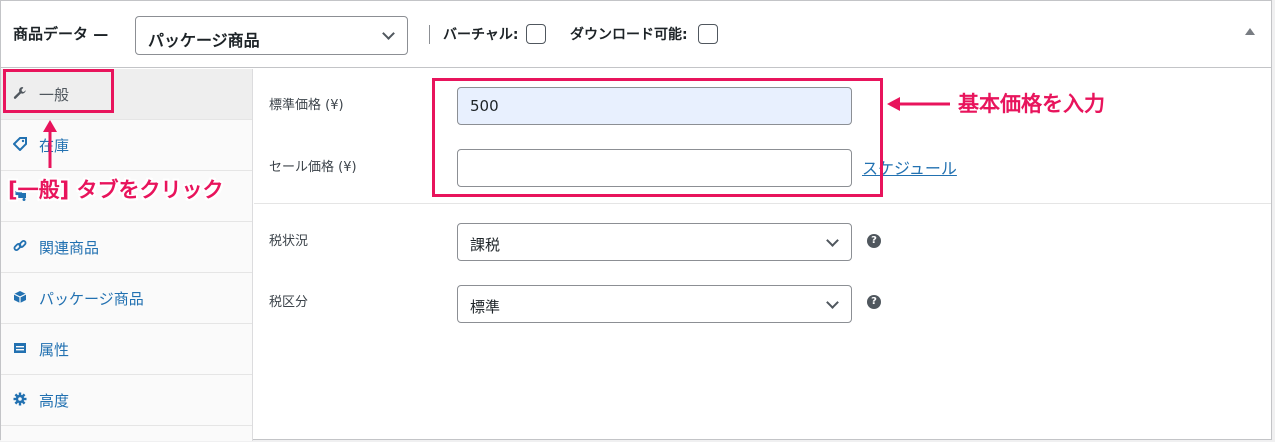 The image size is (1275, 442). What do you see at coordinates (50, 126) in the screenshot?
I see `arrow-up-head` at bounding box center [50, 126].